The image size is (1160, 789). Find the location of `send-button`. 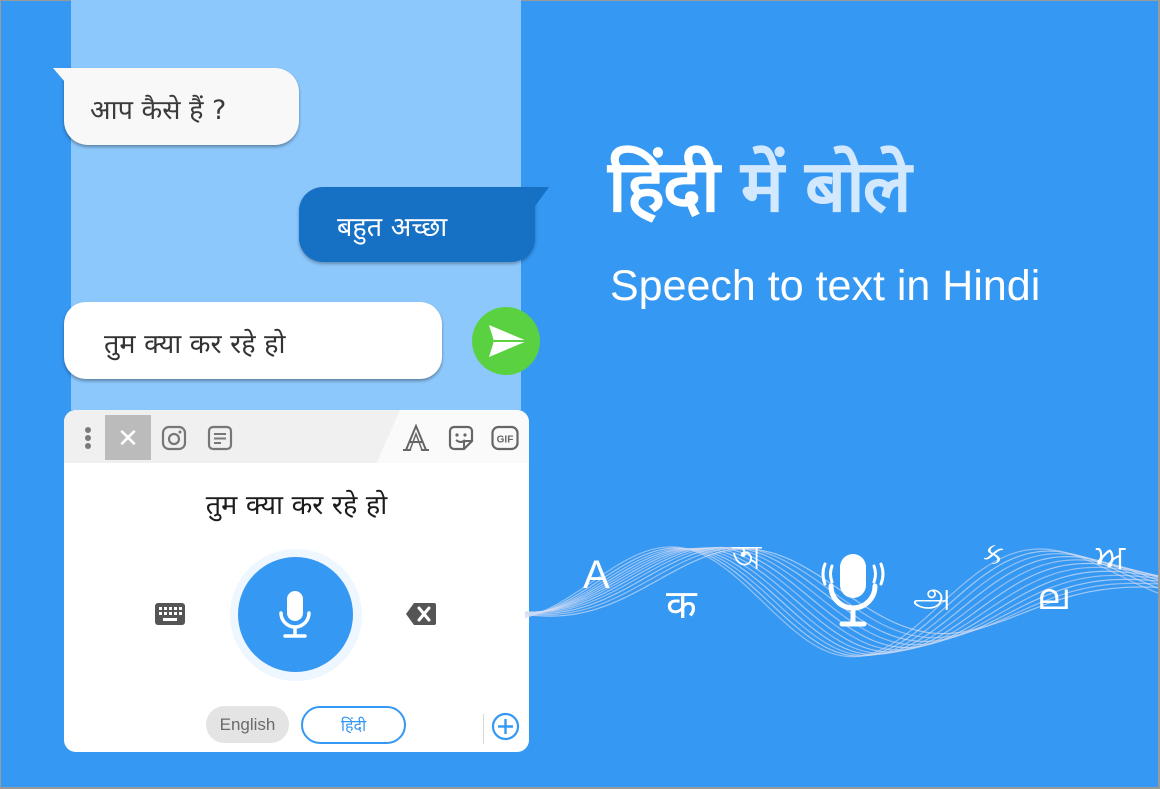

send-button is located at coordinates (506, 341).